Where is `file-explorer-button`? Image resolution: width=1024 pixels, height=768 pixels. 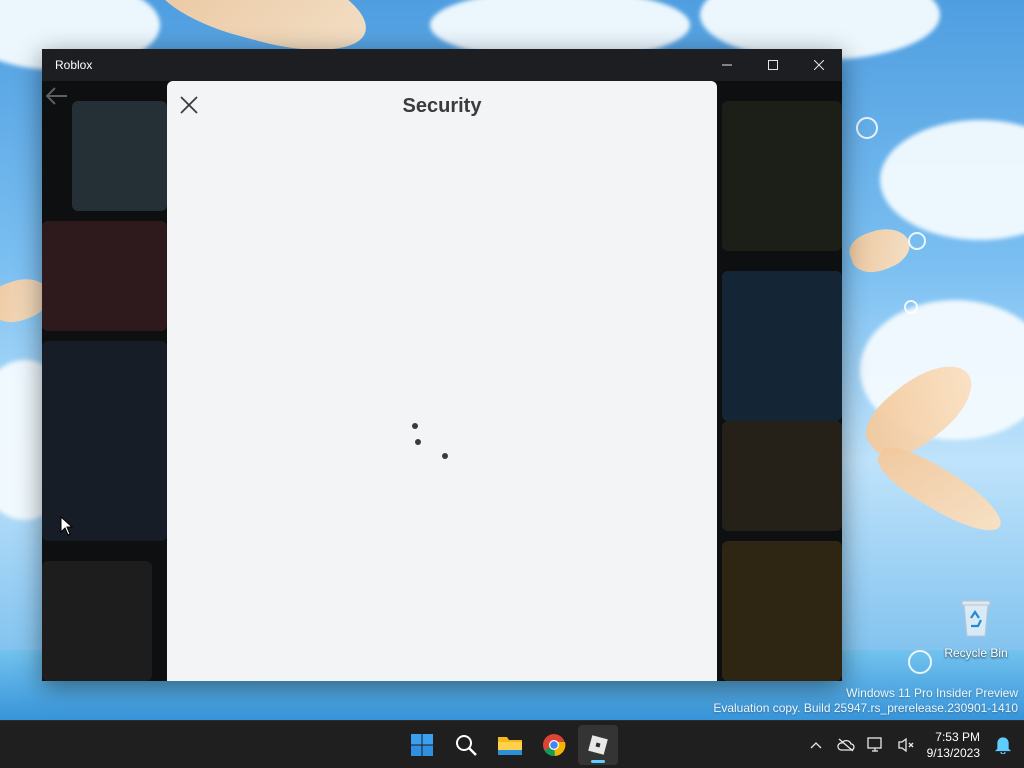
file-explorer-button is located at coordinates (510, 745).